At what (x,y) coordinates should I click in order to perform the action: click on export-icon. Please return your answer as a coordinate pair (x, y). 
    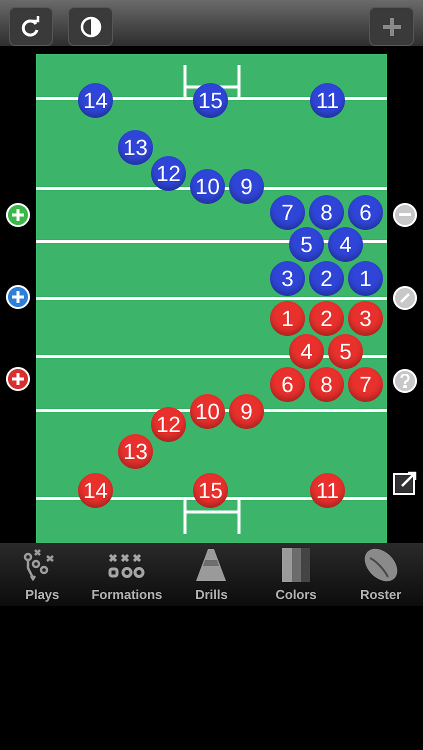
    Looking at the image, I should click on (405, 483).